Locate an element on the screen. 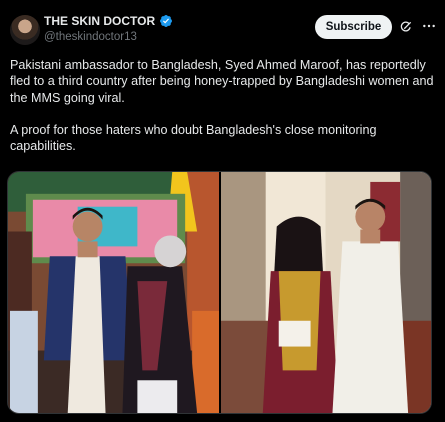 The height and width of the screenshot is (422, 445). author-row: THE SKIN DOCTOR is located at coordinates (108, 21).